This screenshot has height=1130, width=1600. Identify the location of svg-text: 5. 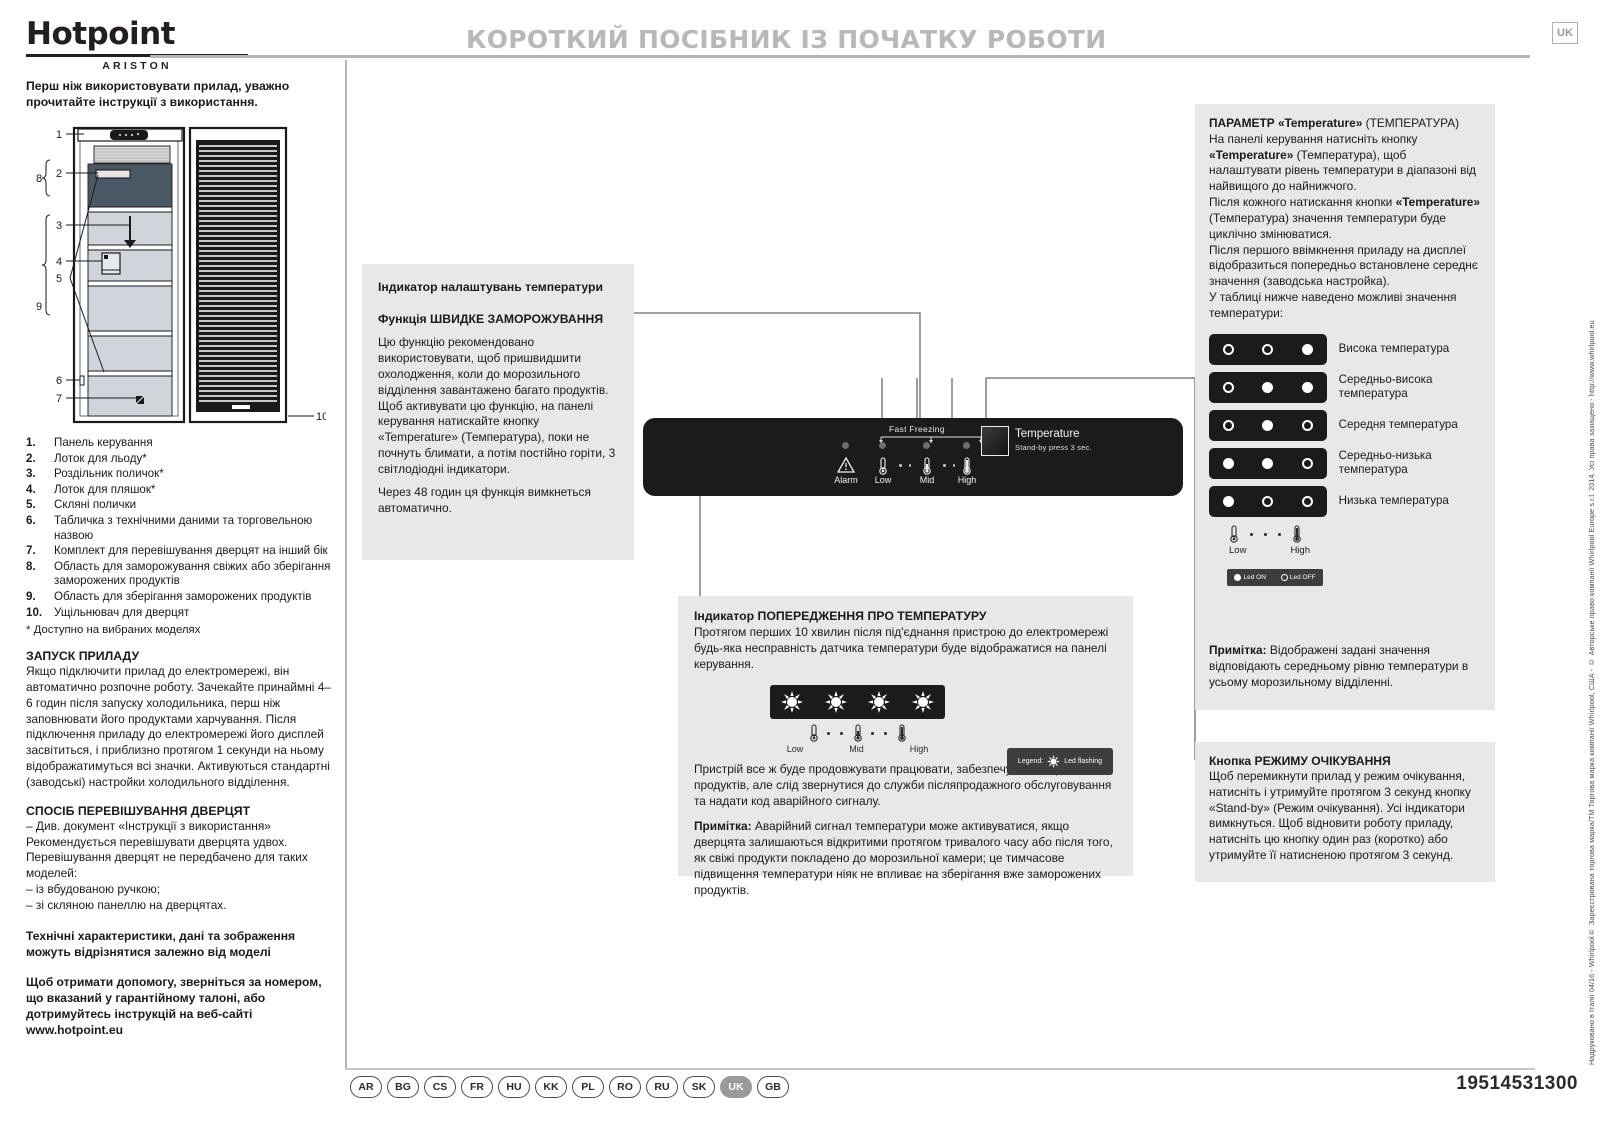
(59, 279).